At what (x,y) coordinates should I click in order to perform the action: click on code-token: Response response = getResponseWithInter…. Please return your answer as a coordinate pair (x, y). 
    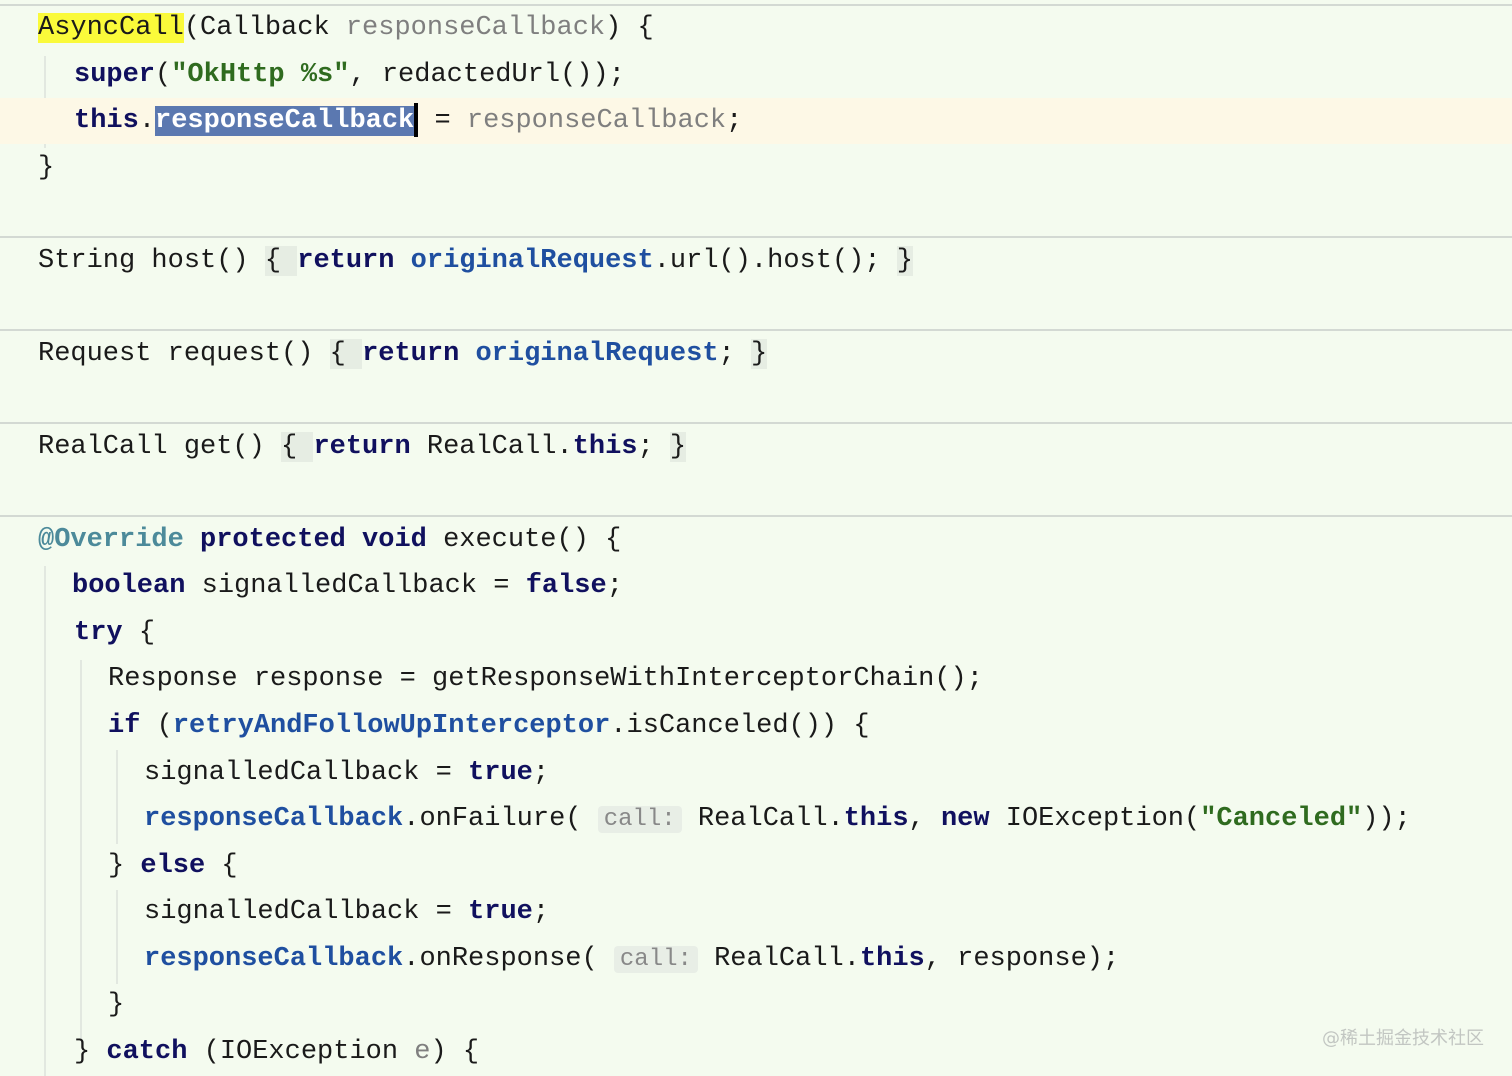
    Looking at the image, I should click on (545, 679).